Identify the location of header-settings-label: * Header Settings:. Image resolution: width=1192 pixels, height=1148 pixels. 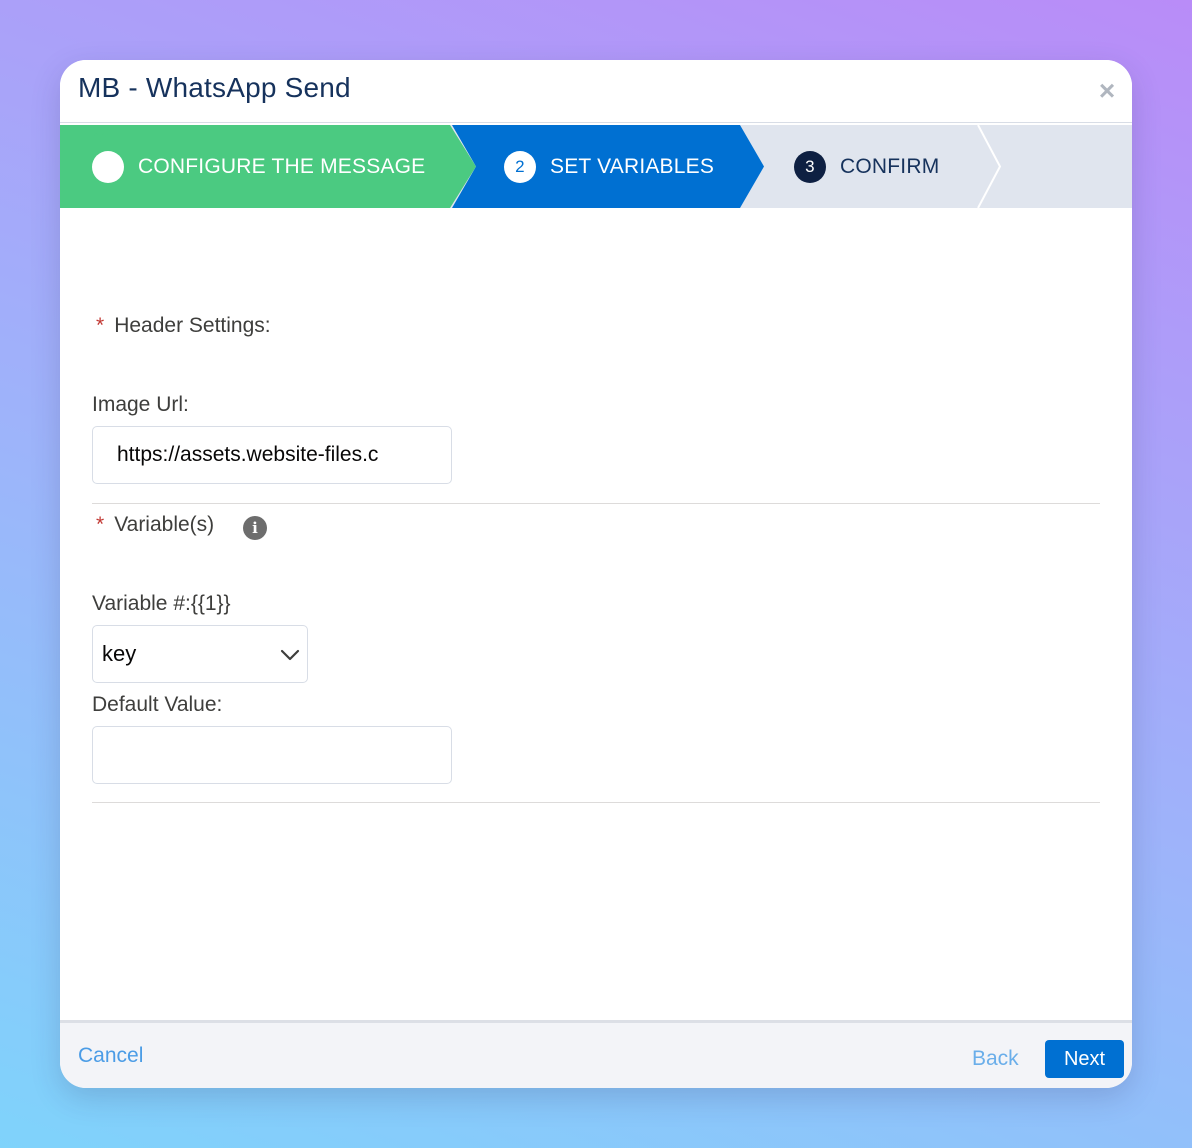
(181, 326).